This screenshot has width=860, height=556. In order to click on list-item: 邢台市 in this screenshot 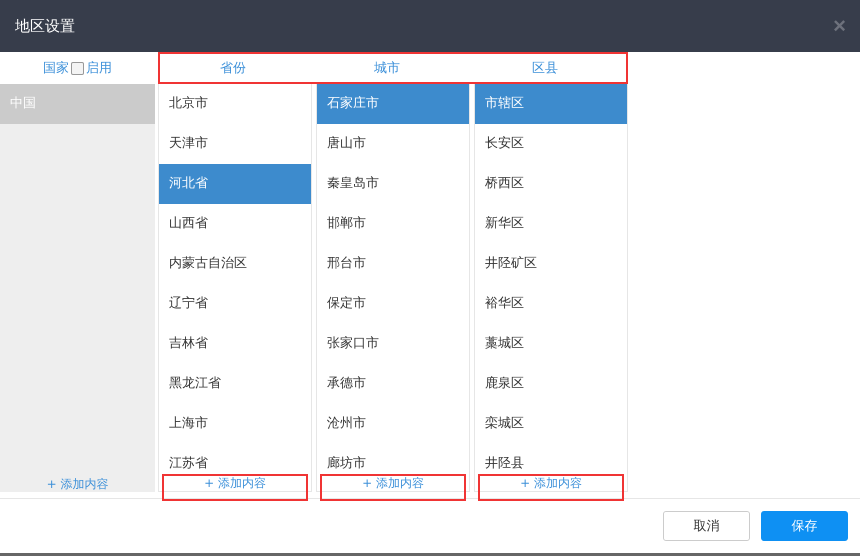, I will do `click(393, 264)`.